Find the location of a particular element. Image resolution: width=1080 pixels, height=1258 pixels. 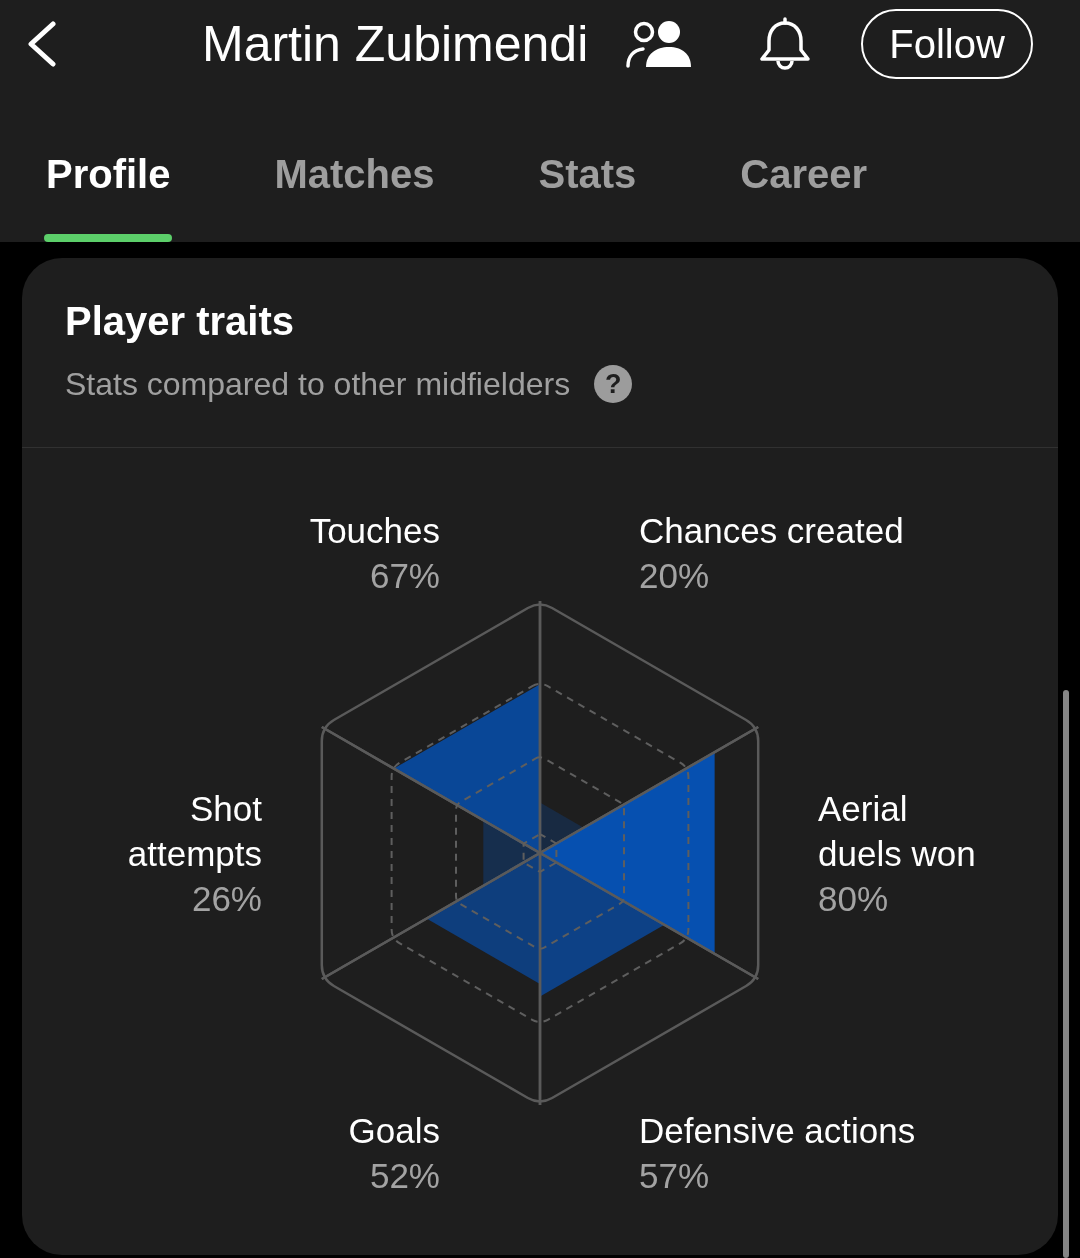

tab: Stats is located at coordinates (587, 190).